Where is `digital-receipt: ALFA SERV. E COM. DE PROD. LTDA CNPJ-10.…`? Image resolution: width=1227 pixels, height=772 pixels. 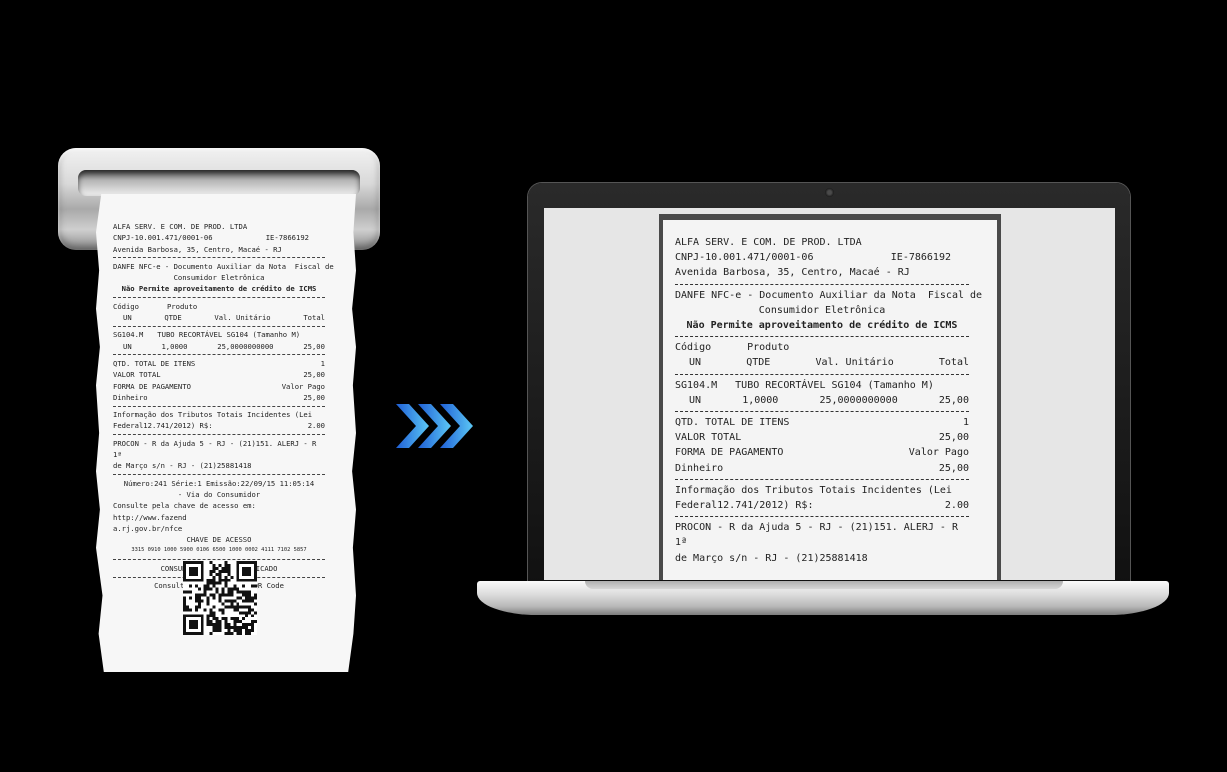 digital-receipt: ALFA SERV. E COM. DE PROD. LTDA CNPJ-10.… is located at coordinates (830, 400).